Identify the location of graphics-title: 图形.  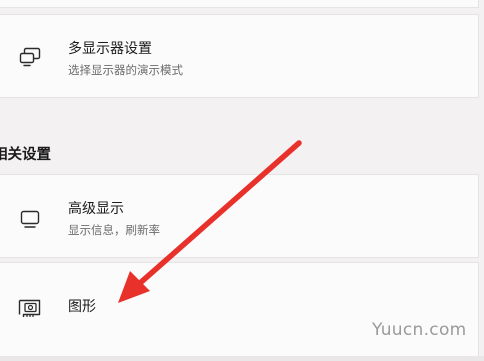
(82, 307).